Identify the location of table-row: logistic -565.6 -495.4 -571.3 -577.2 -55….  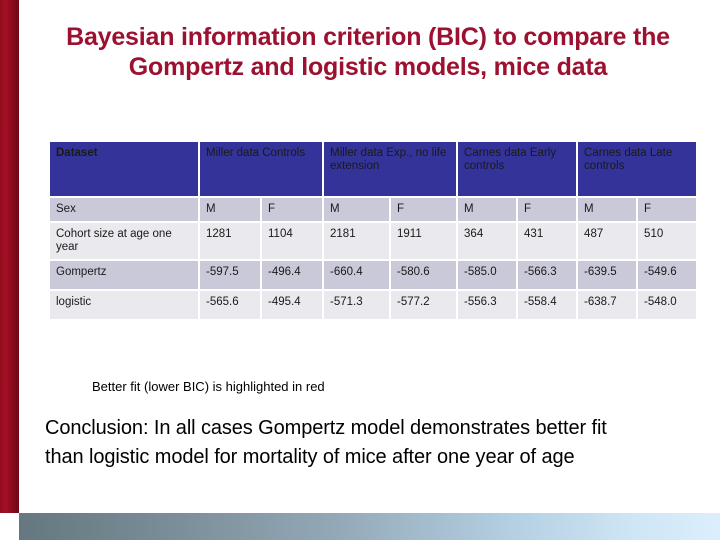
(373, 305).